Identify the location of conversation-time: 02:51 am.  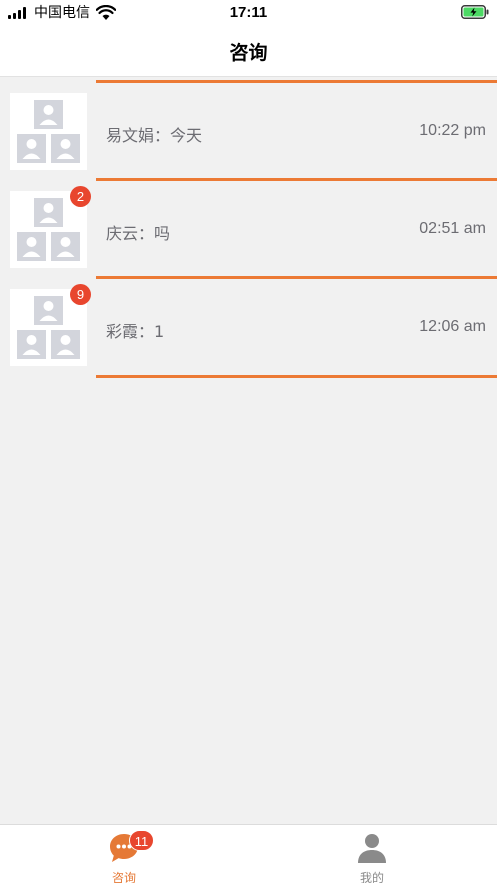
(452, 228).